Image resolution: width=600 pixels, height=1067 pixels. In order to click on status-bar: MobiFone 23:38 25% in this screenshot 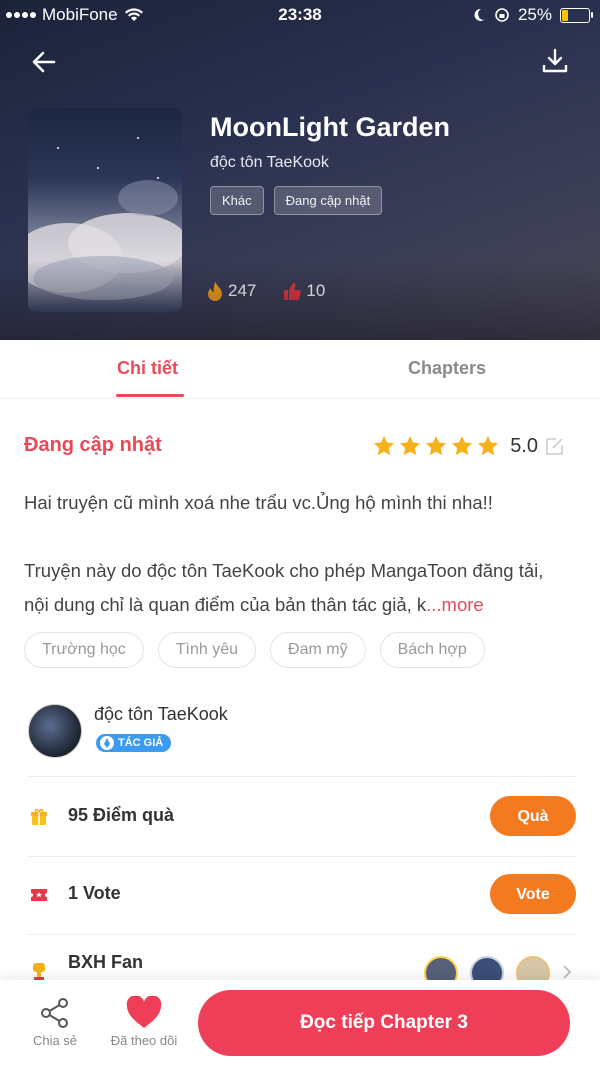, I will do `click(300, 15)`.